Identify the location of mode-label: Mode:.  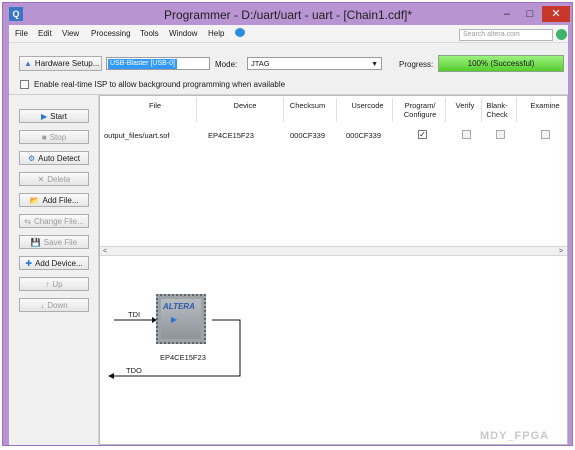
(226, 64).